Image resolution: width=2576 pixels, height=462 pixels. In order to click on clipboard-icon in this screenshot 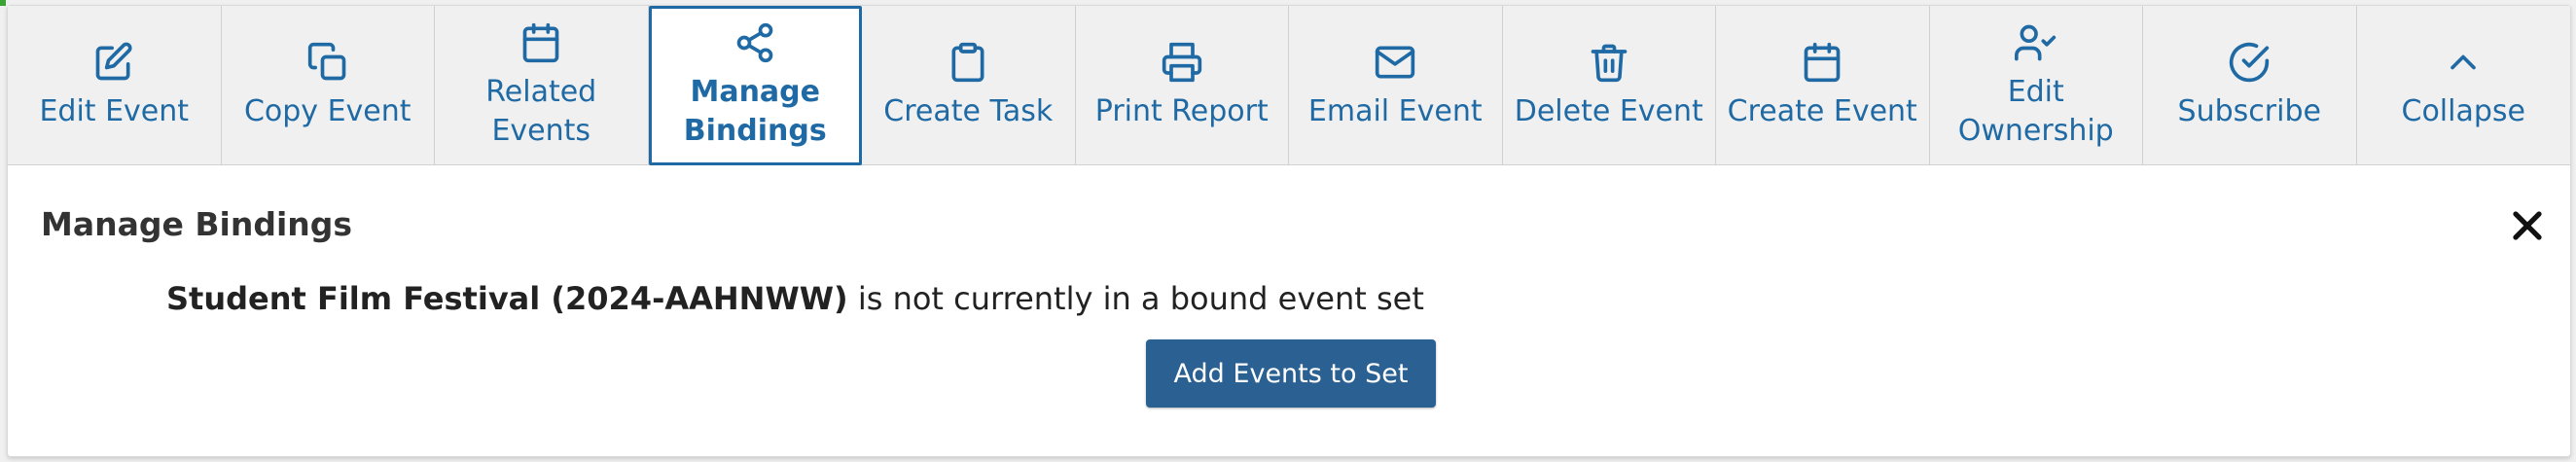, I will do `click(968, 63)`.